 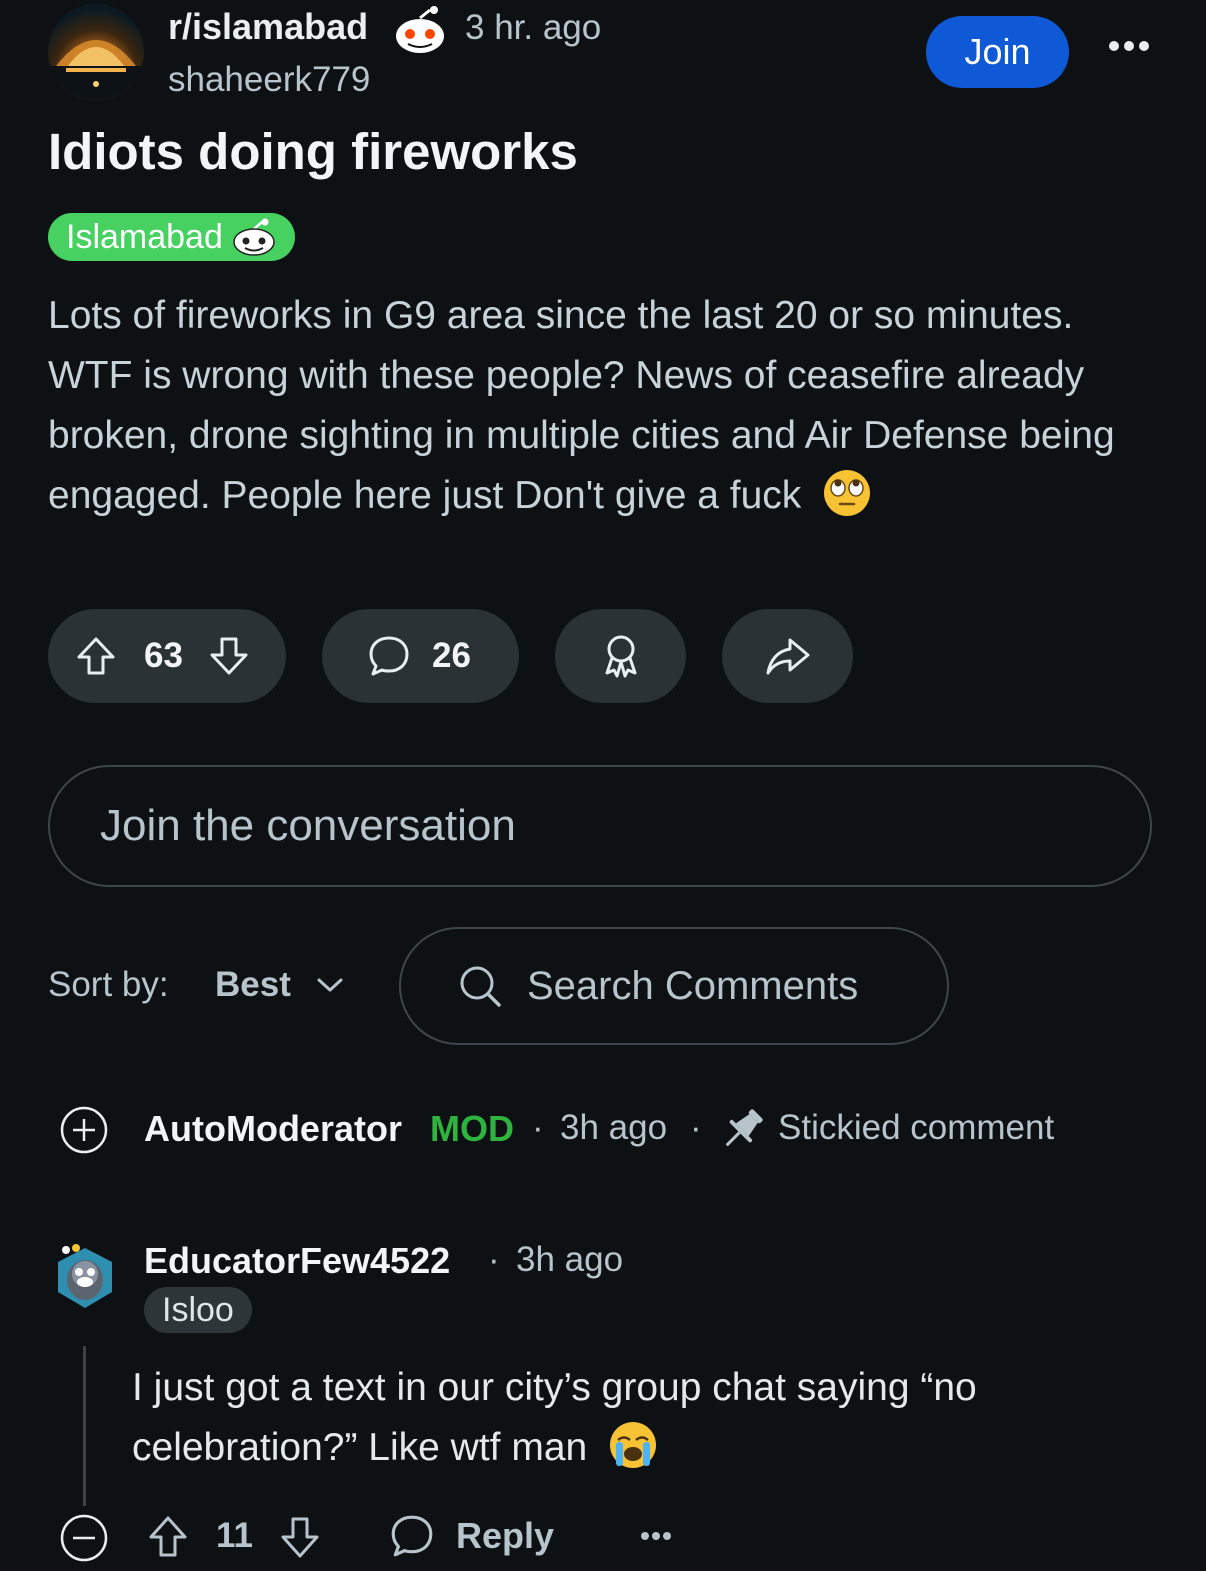 What do you see at coordinates (84, 1538) in the screenshot?
I see `collapse-icon` at bounding box center [84, 1538].